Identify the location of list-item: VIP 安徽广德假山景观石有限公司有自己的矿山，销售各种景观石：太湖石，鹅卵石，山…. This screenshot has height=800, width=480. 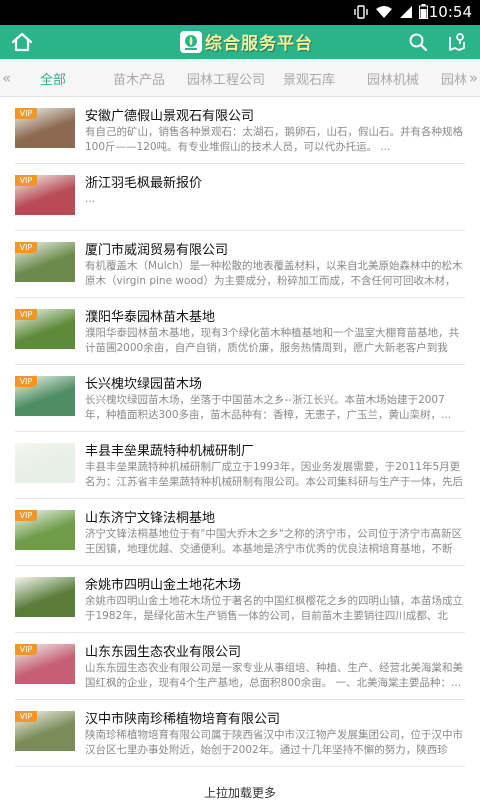
(240, 130).